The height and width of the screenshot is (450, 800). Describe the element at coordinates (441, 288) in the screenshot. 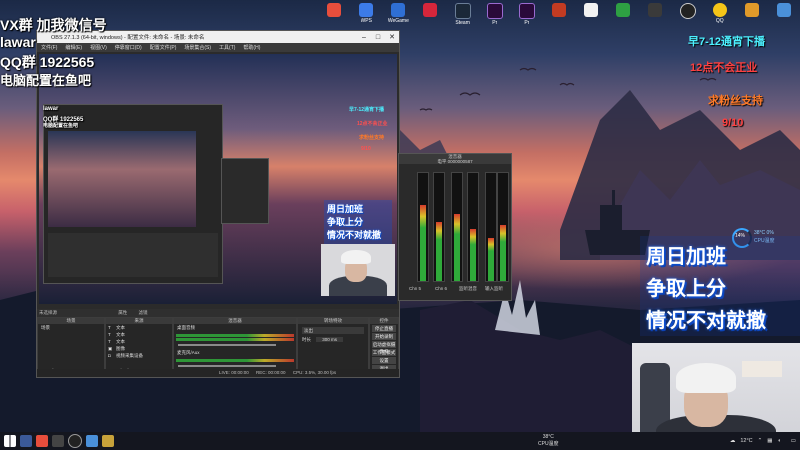

I see `channel-label: Chn 6` at that location.